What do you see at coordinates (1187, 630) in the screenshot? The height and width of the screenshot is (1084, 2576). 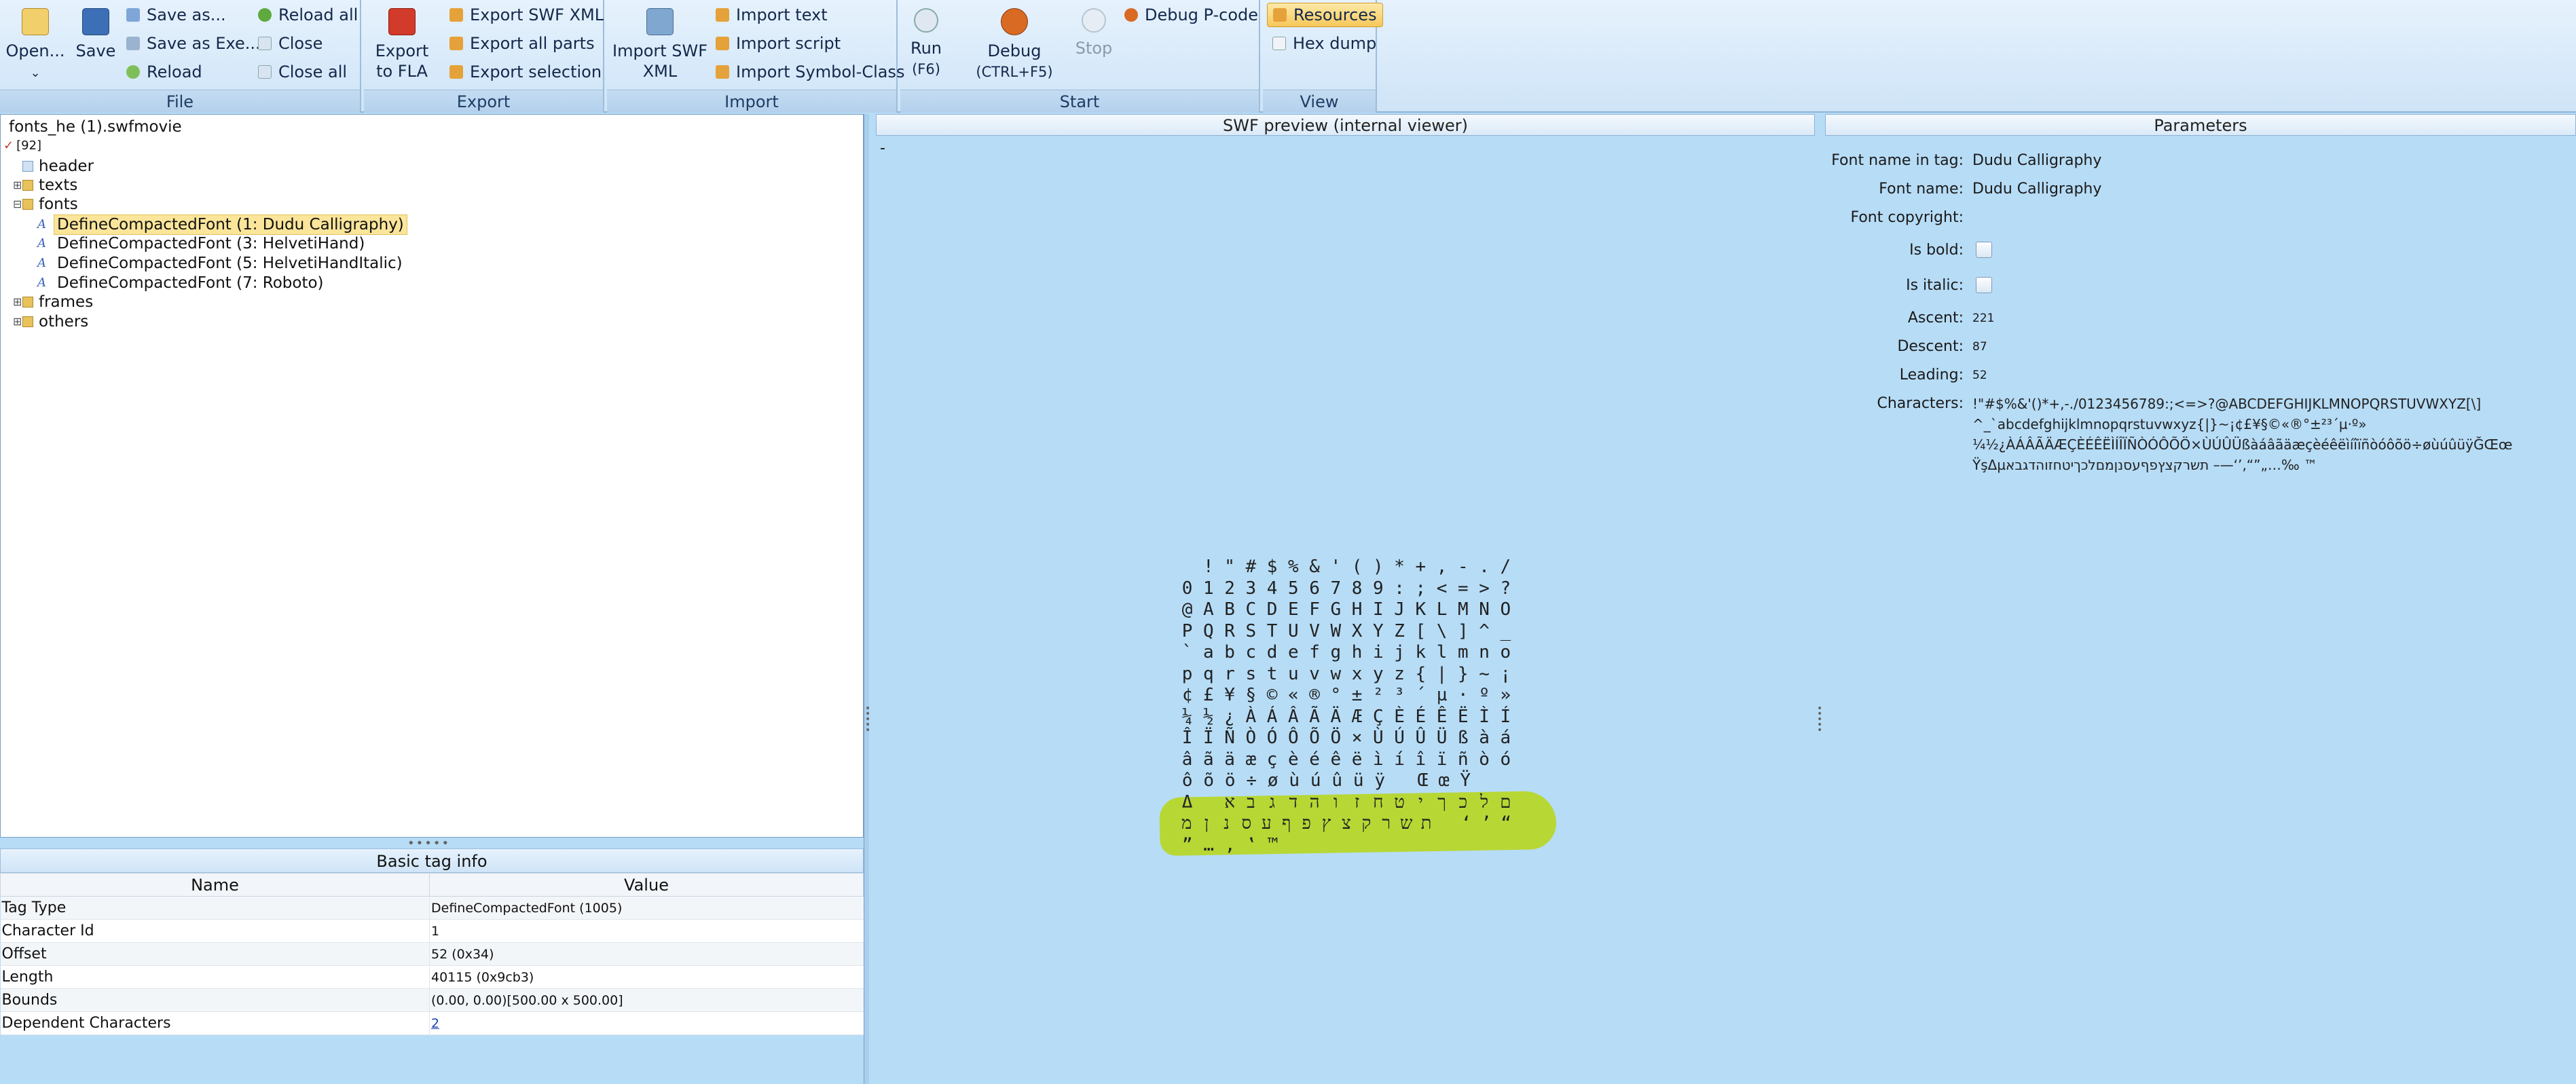 I see `glyph-cell: P` at bounding box center [1187, 630].